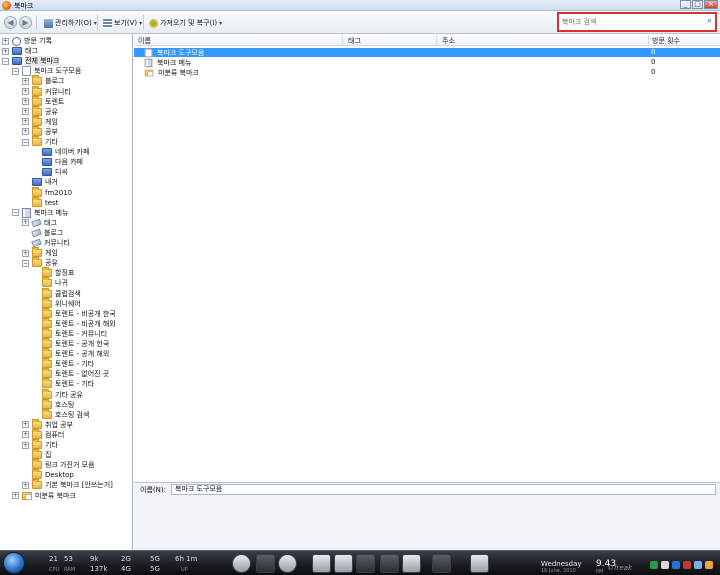 The width and height of the screenshot is (720, 575). Describe the element at coordinates (354, 41) in the screenshot. I see `column-tags: 태그` at that location.